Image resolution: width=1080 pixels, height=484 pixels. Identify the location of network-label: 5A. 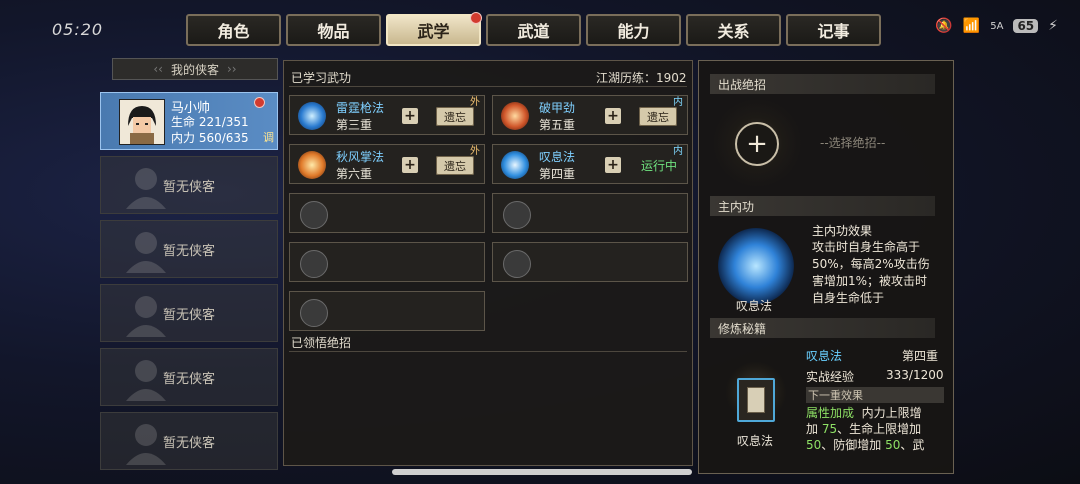
(997, 26).